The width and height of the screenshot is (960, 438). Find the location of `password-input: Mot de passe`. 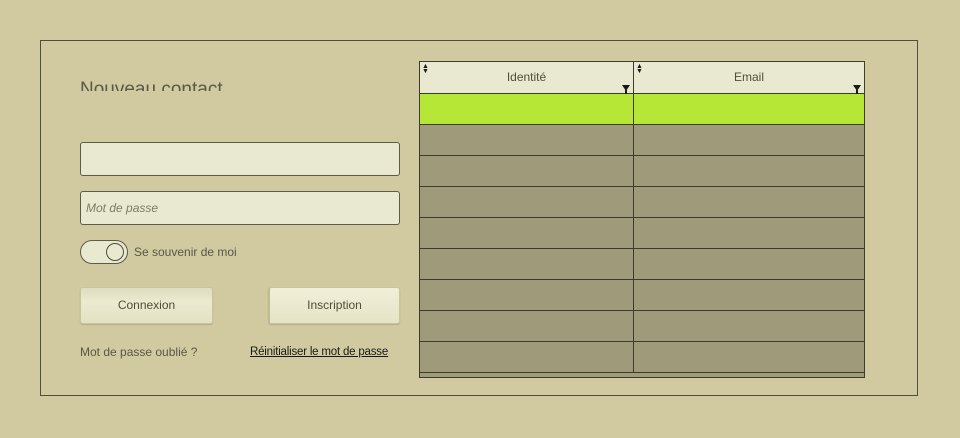

password-input: Mot de passe is located at coordinates (240, 208).